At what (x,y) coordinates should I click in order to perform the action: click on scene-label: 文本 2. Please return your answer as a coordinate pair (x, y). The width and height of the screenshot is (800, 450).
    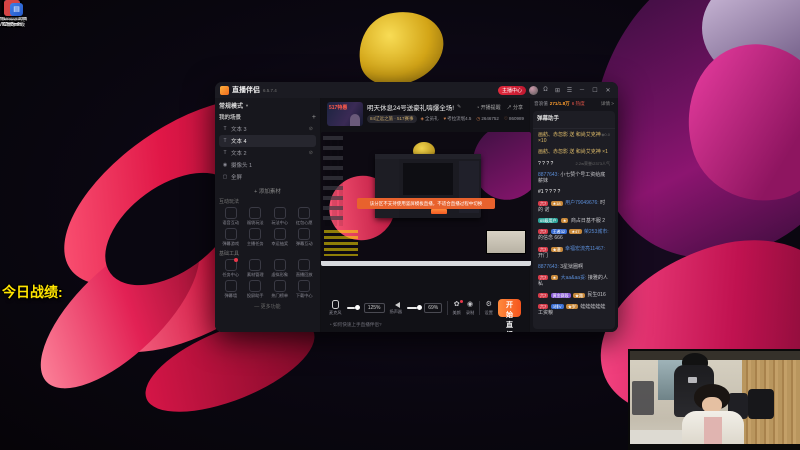
    Looking at the image, I should click on (239, 154).